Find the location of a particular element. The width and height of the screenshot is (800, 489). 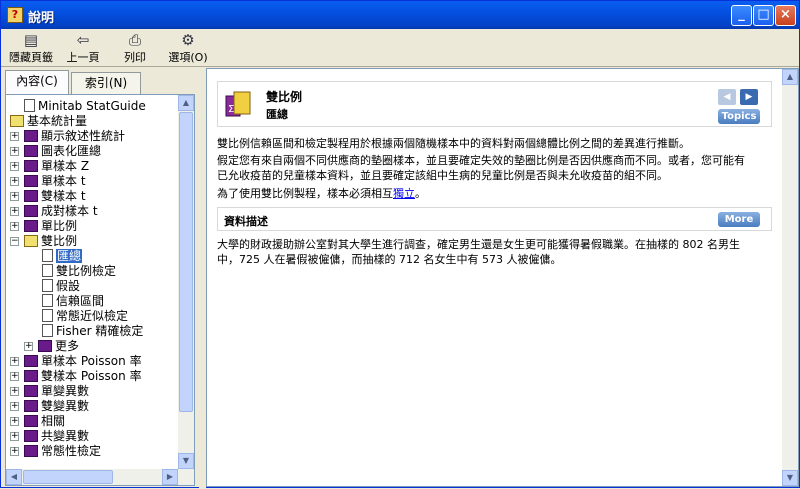

tree-item: 共變異數 is located at coordinates (56, 436).